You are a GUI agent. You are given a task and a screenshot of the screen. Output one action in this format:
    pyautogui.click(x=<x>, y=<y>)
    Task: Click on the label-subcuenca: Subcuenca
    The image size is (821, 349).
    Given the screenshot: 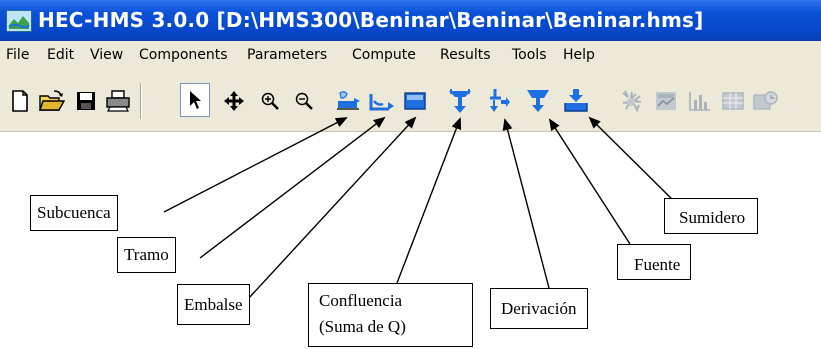 What is the action you would take?
    pyautogui.click(x=74, y=213)
    